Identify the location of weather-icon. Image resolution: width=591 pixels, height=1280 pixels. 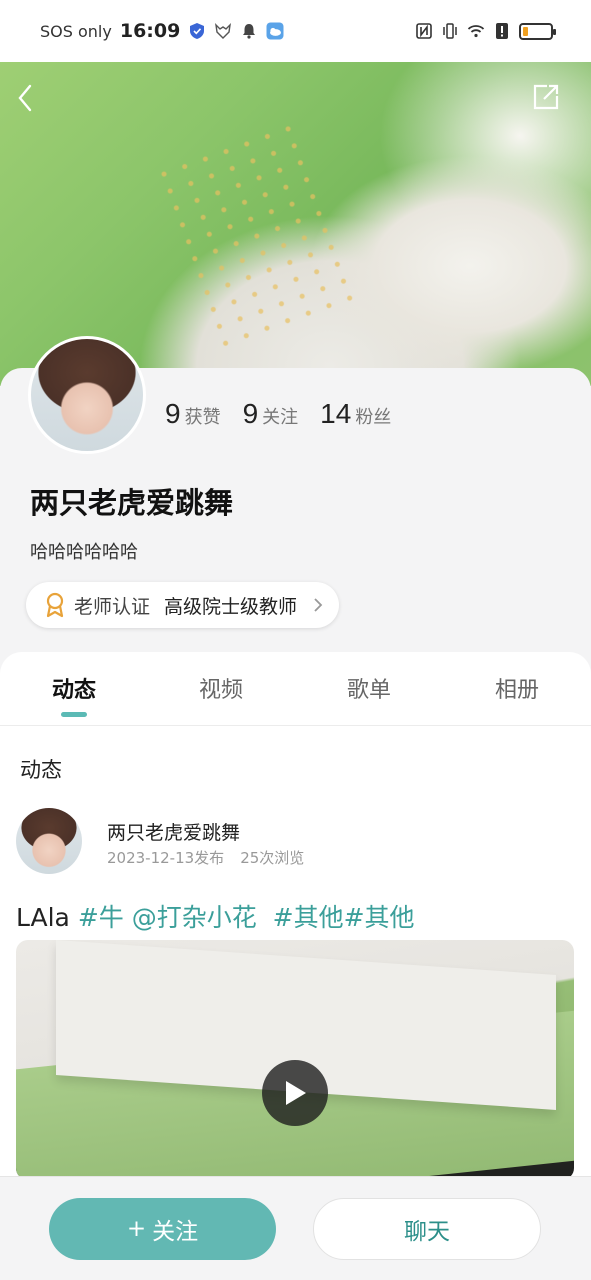
(275, 31).